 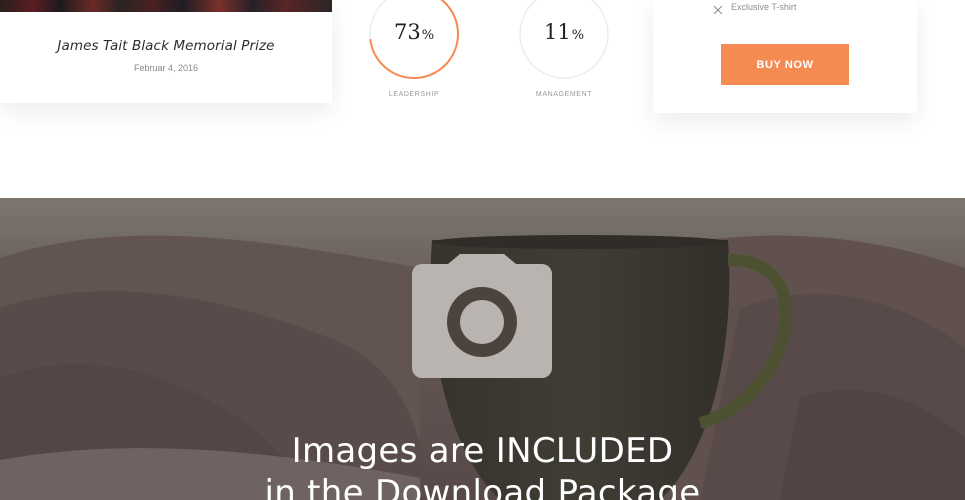 I want to click on stat-value: 73%, so click(x=414, y=32).